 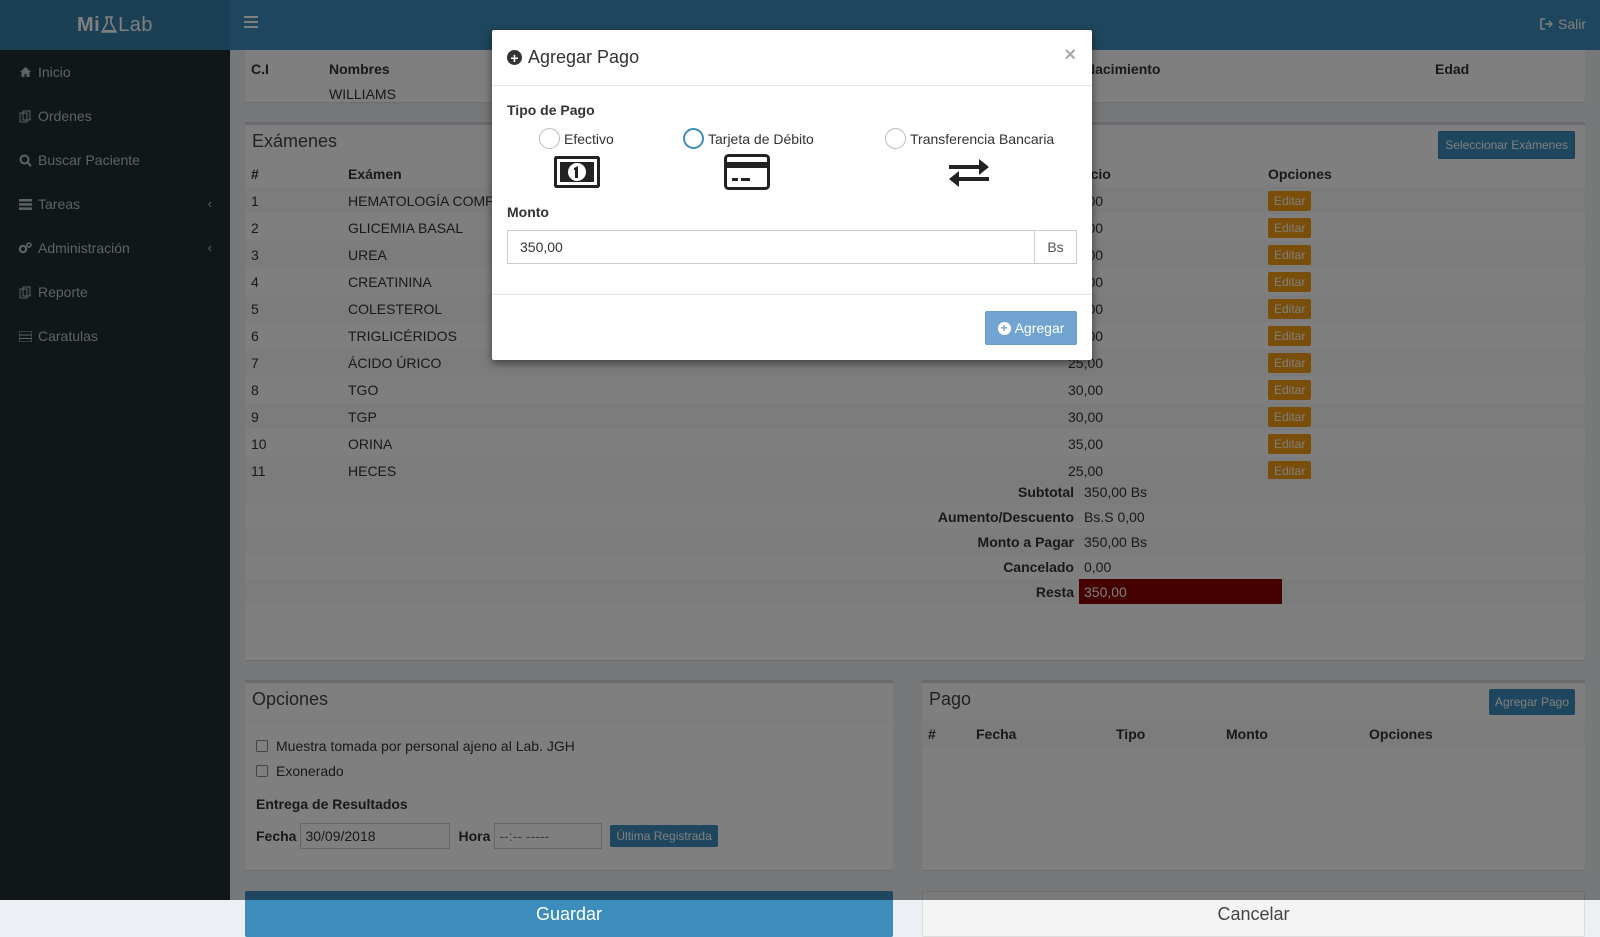 I want to click on modal-footer: + Agregar, so click(x=792, y=327).